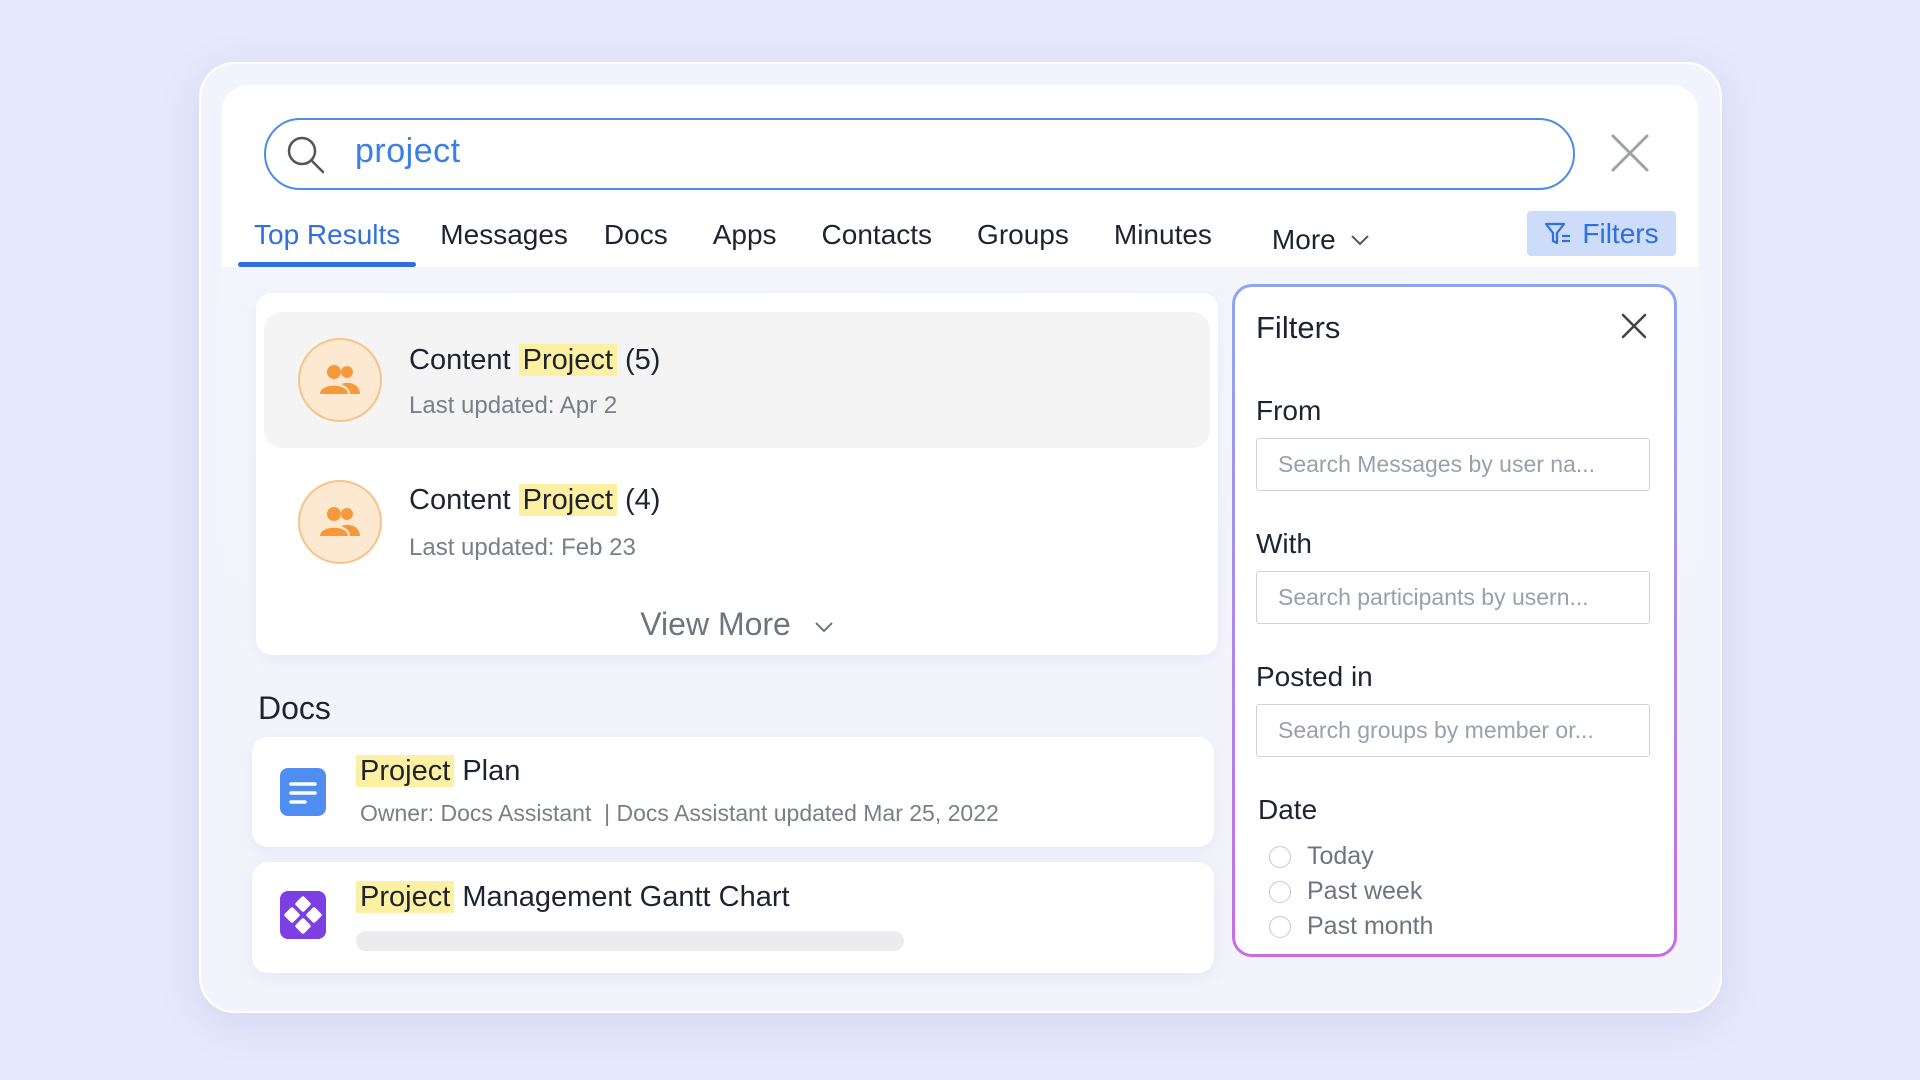 The width and height of the screenshot is (1920, 1080). Describe the element at coordinates (715, 624) in the screenshot. I see `view-more-label: View More` at that location.